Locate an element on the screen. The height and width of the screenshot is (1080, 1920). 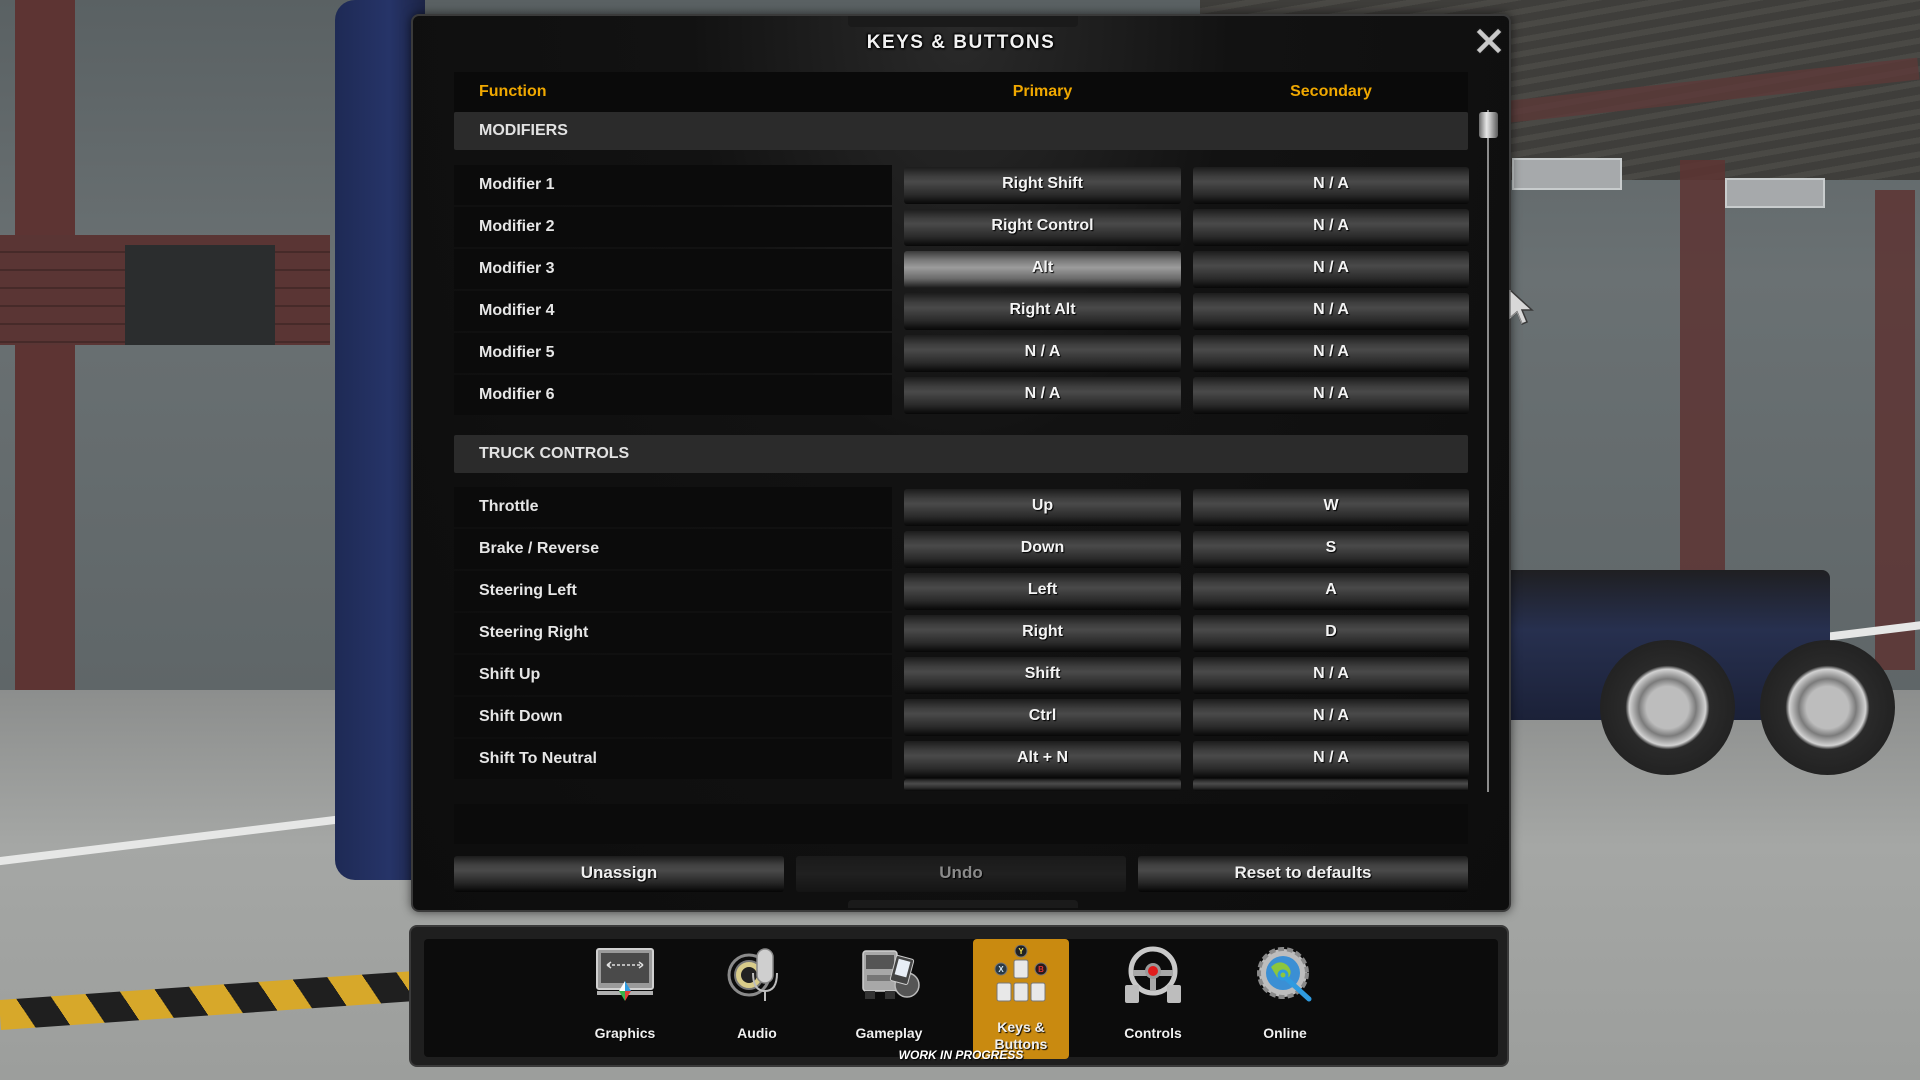
nav-tab-graphics: Graphics is located at coordinates (625, 999).